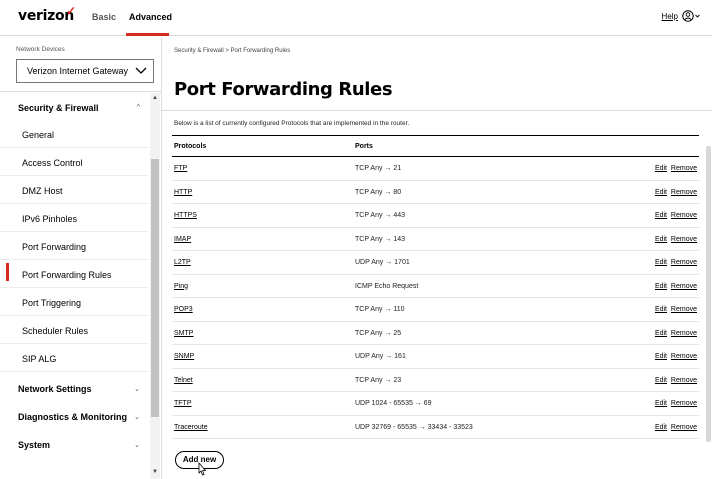  I want to click on sidebar-item-port-forwarding: Port Forwarding, so click(74, 246).